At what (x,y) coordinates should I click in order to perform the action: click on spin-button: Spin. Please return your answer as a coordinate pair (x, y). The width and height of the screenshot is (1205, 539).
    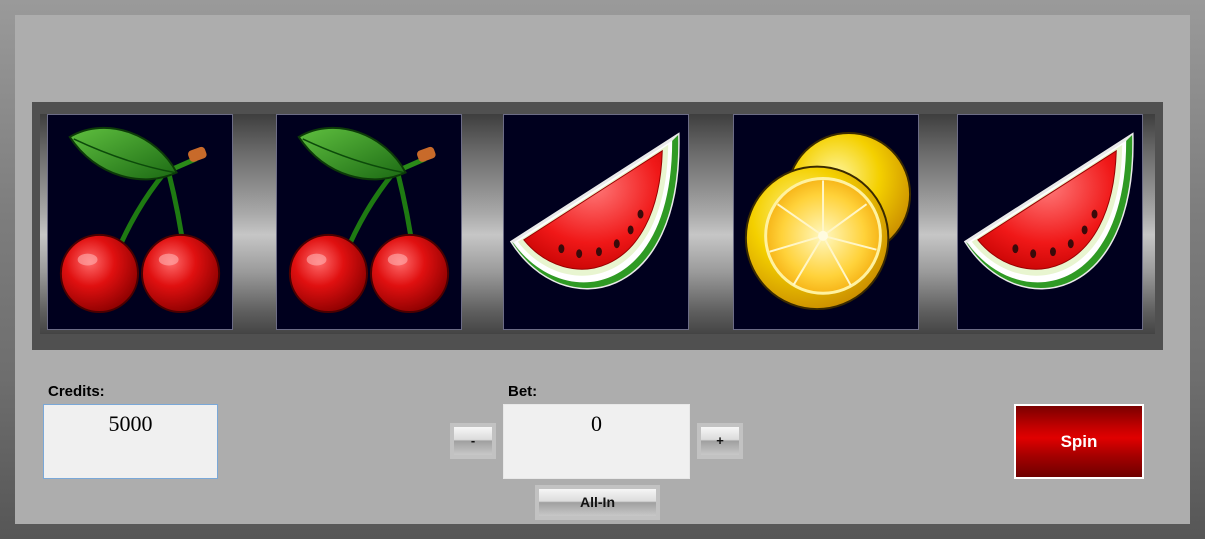
    Looking at the image, I should click on (1079, 441).